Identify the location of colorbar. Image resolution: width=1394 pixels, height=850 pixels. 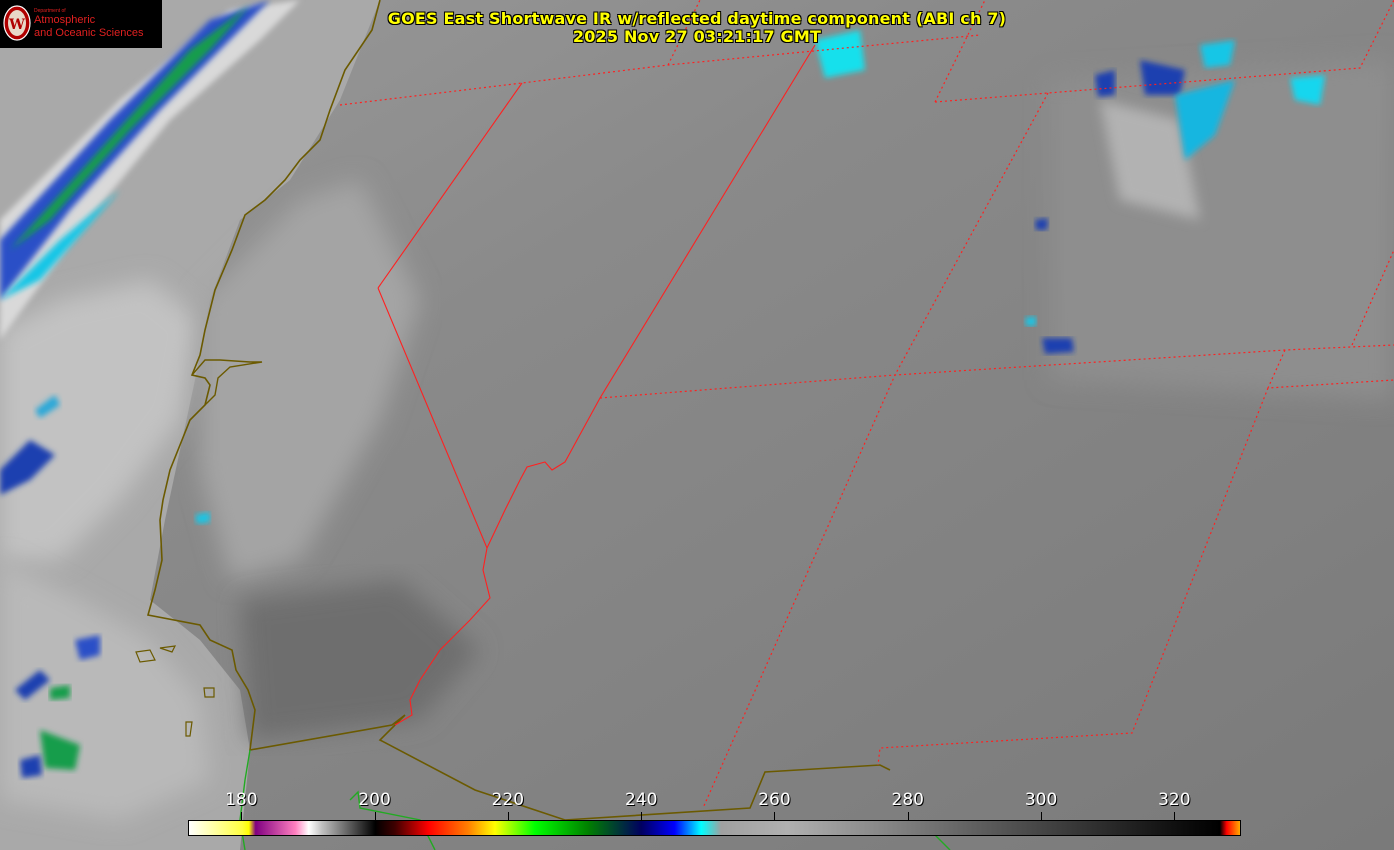
(714, 828).